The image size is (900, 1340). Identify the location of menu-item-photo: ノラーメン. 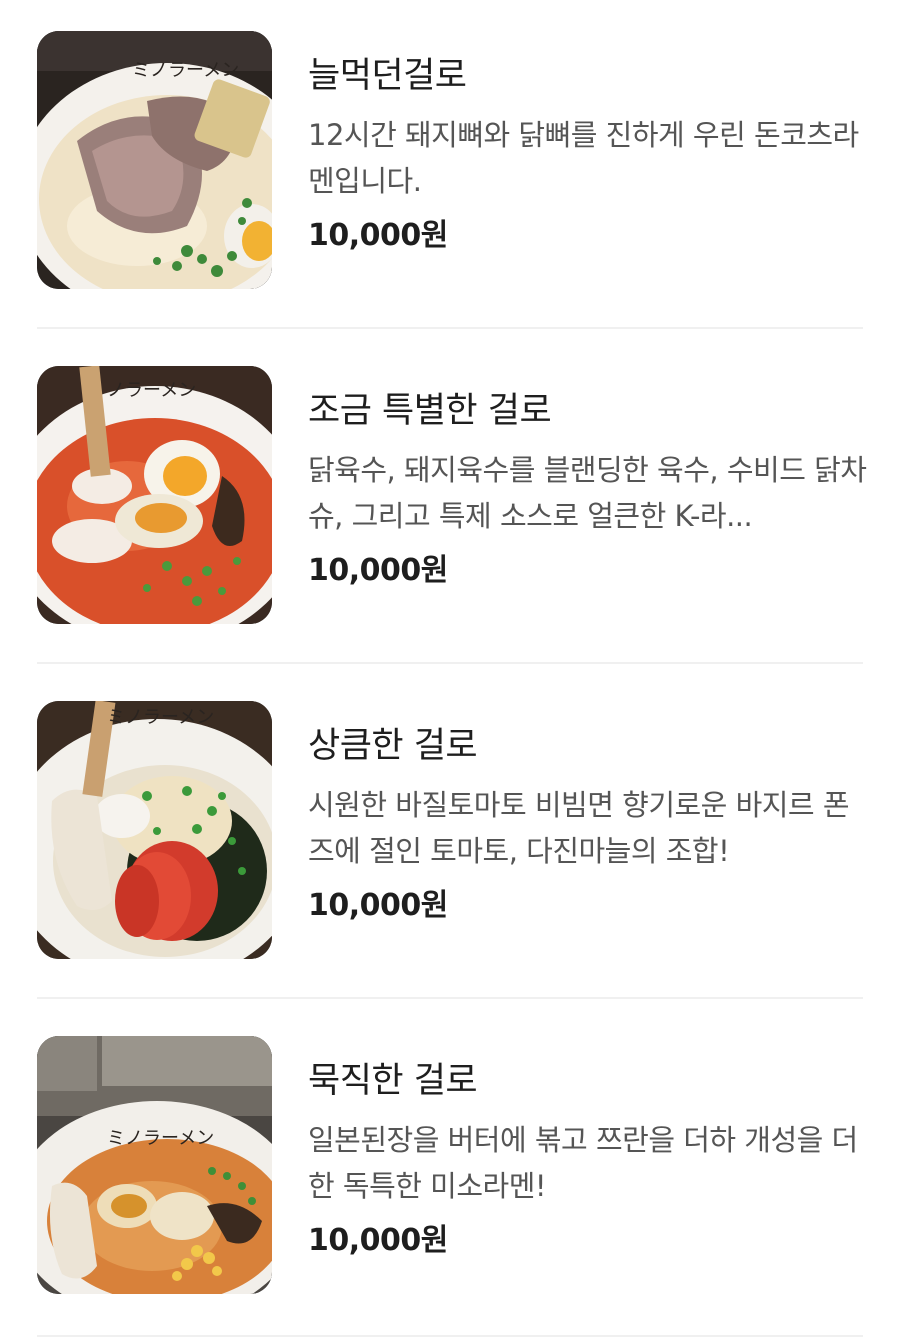
(154, 495).